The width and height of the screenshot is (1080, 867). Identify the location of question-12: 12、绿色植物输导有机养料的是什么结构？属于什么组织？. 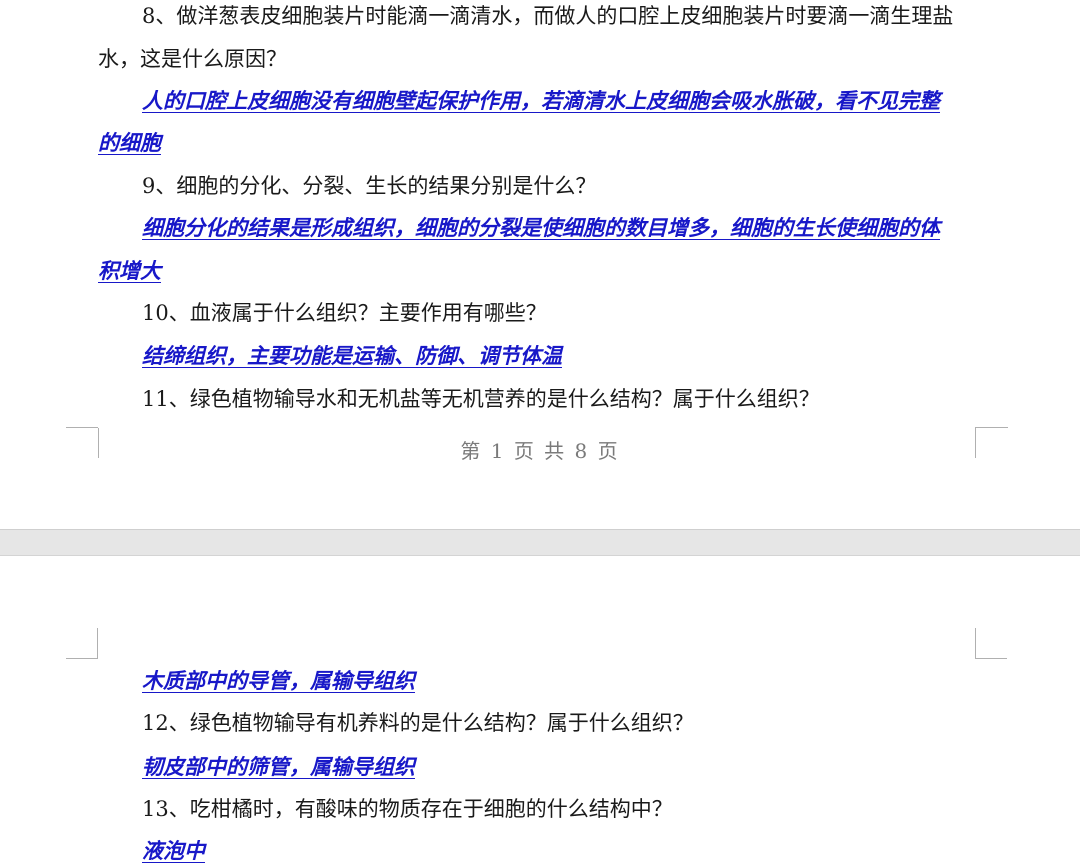
(418, 723).